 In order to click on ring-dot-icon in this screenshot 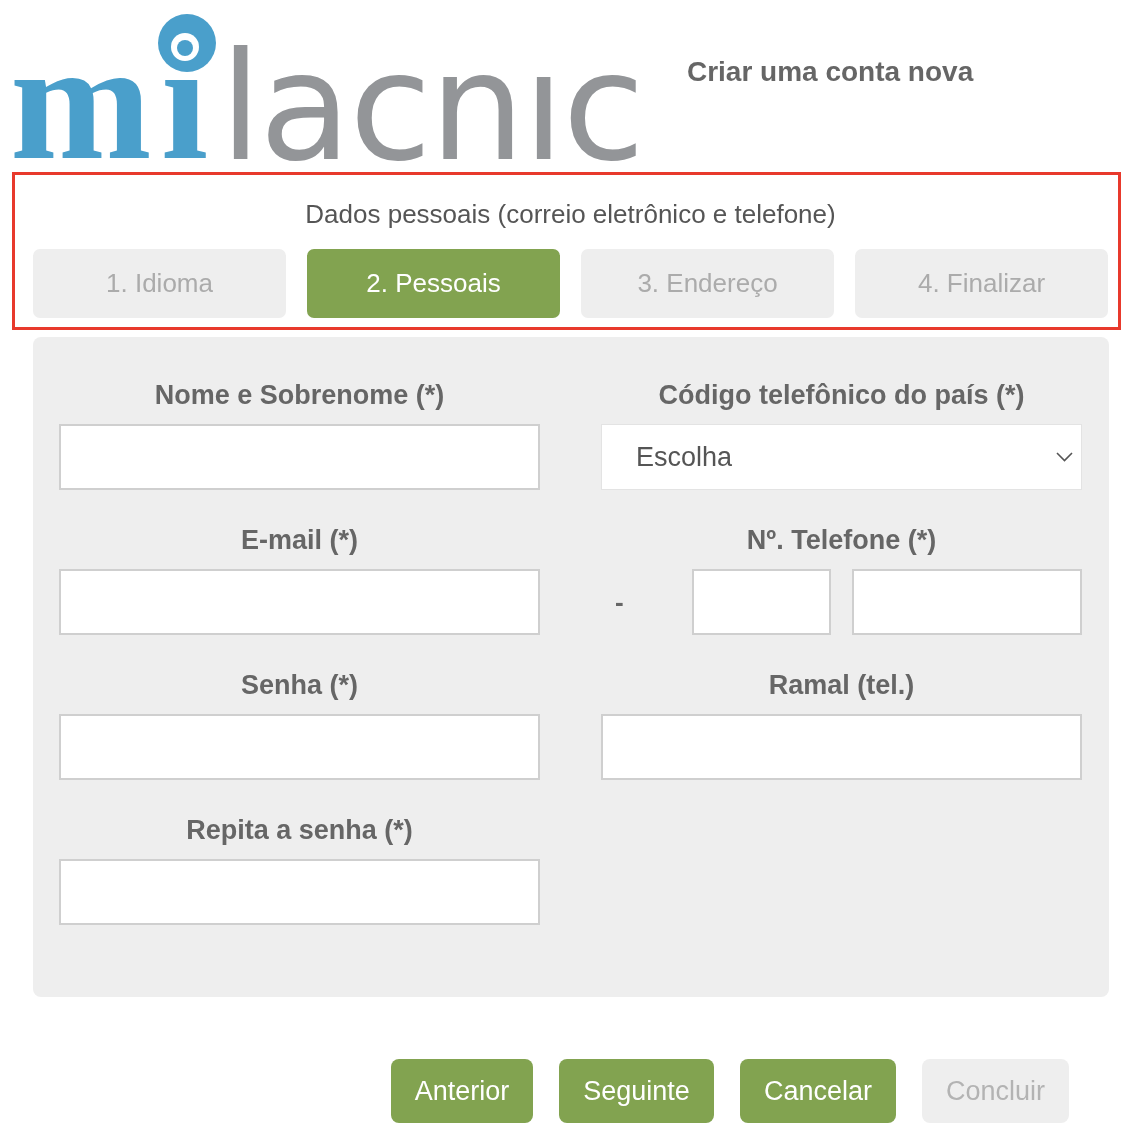, I will do `click(186, 43)`.